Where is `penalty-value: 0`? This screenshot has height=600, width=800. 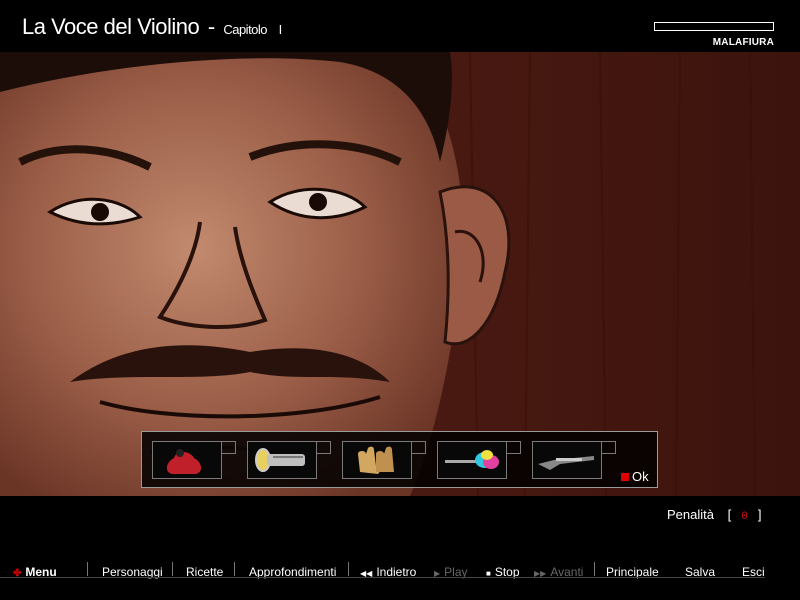
penalty-value: 0 is located at coordinates (744, 517).